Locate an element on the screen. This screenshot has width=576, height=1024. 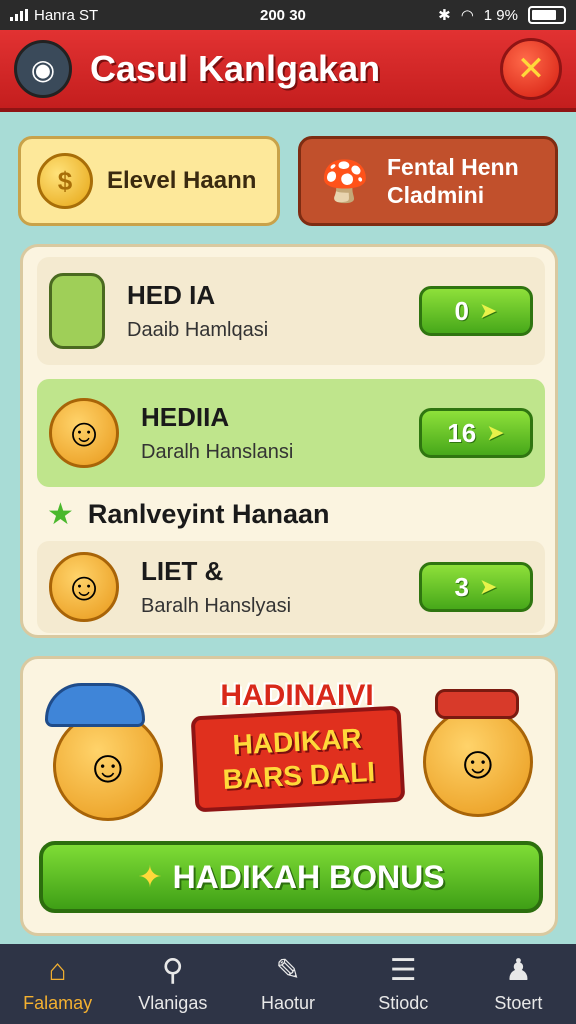
app-title: Casul Kanlgakan is located at coordinates (235, 68).